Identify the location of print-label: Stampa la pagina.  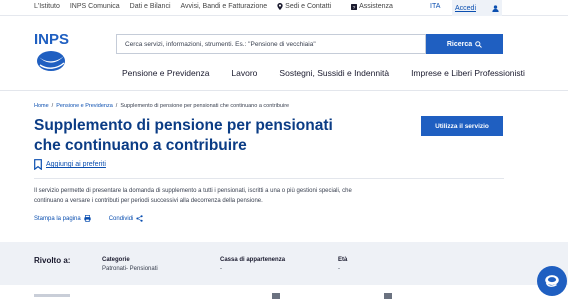
(57, 218).